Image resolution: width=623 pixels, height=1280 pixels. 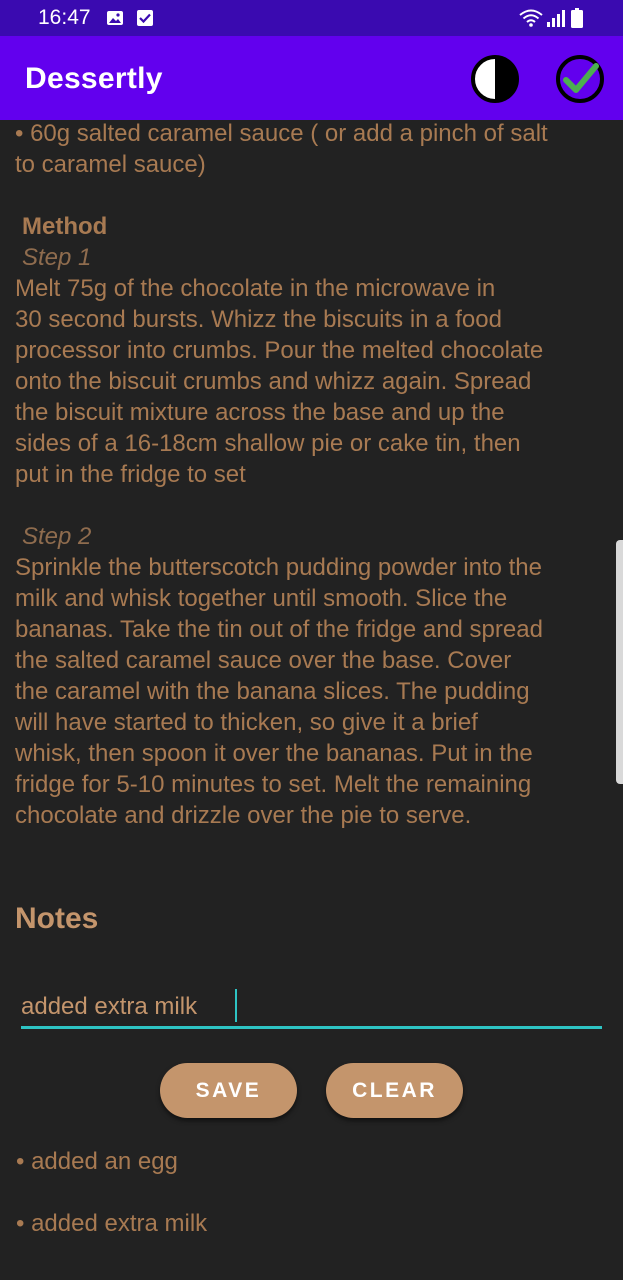 I want to click on image-icon, so click(x=115, y=20).